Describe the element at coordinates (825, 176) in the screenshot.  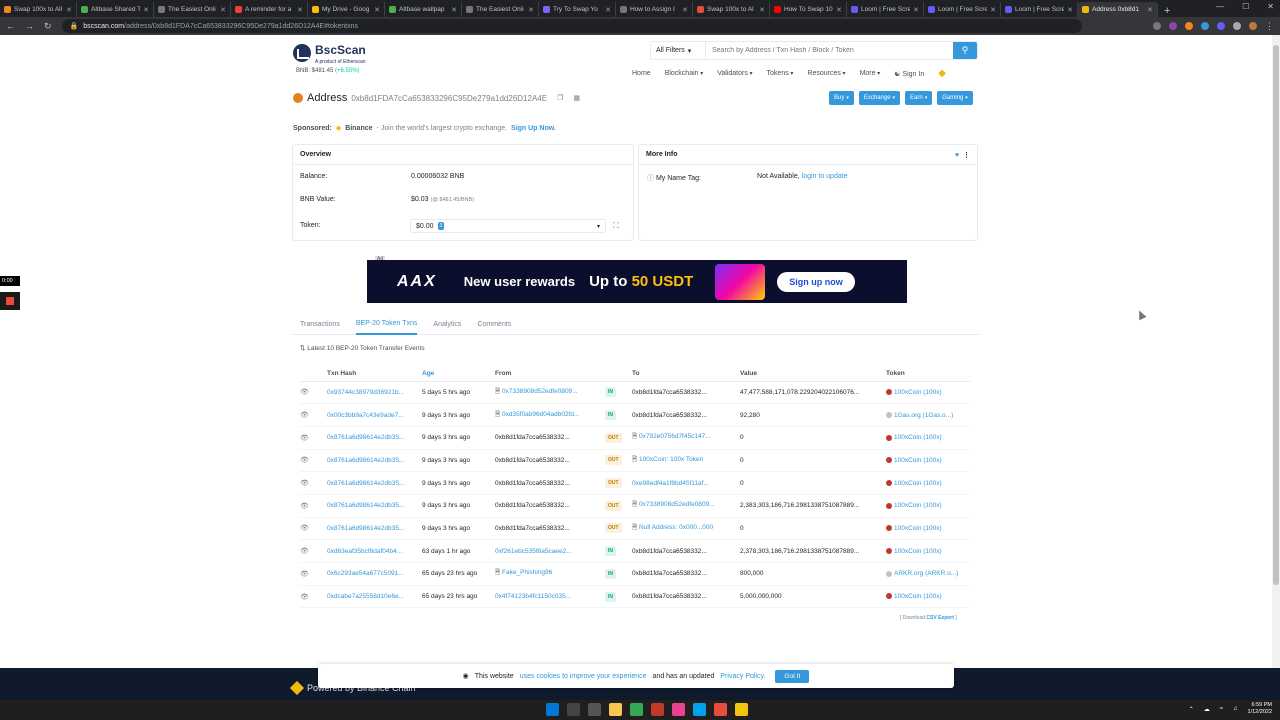
I see `login-to-update-link: login to update` at that location.